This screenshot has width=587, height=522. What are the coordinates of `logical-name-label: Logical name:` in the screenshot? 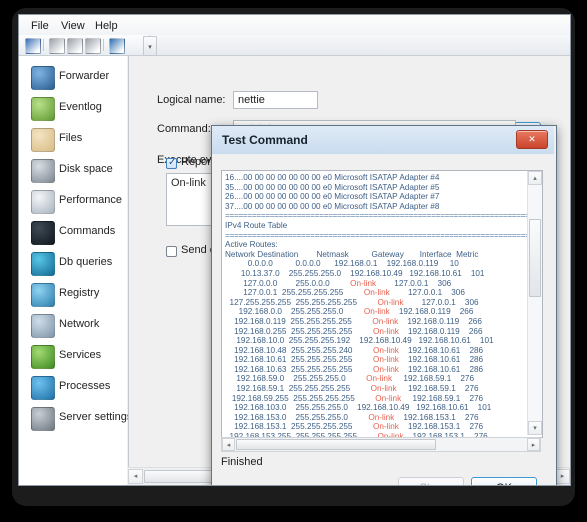 It's located at (191, 100).